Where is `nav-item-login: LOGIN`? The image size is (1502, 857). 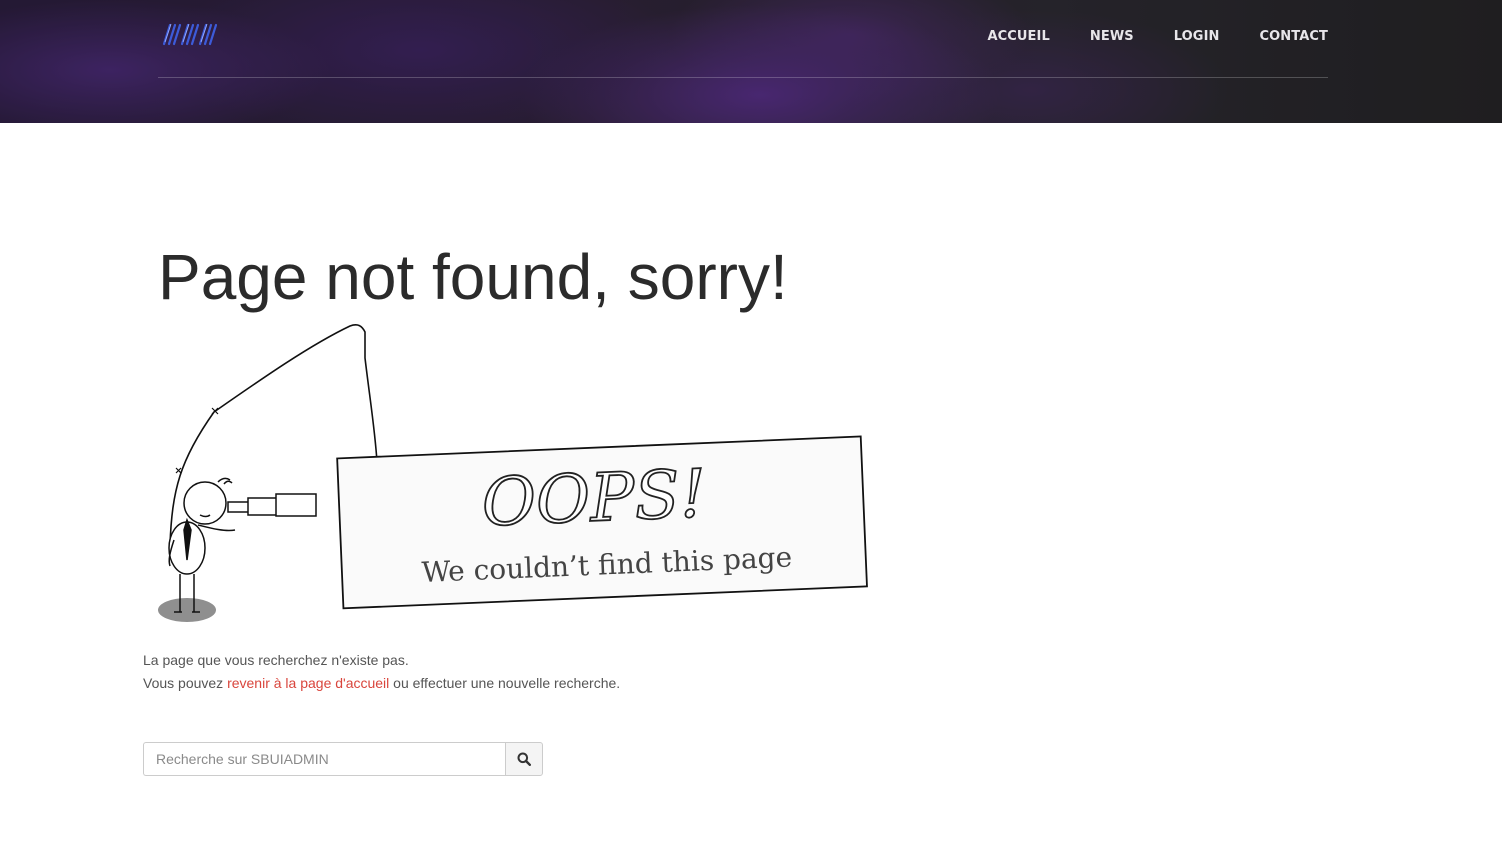
nav-item-login: LOGIN is located at coordinates (1197, 36).